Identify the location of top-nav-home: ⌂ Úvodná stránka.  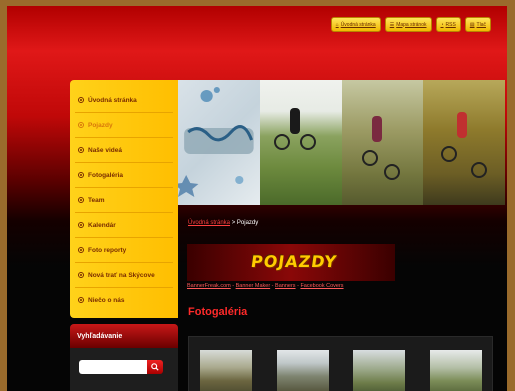
(355, 24).